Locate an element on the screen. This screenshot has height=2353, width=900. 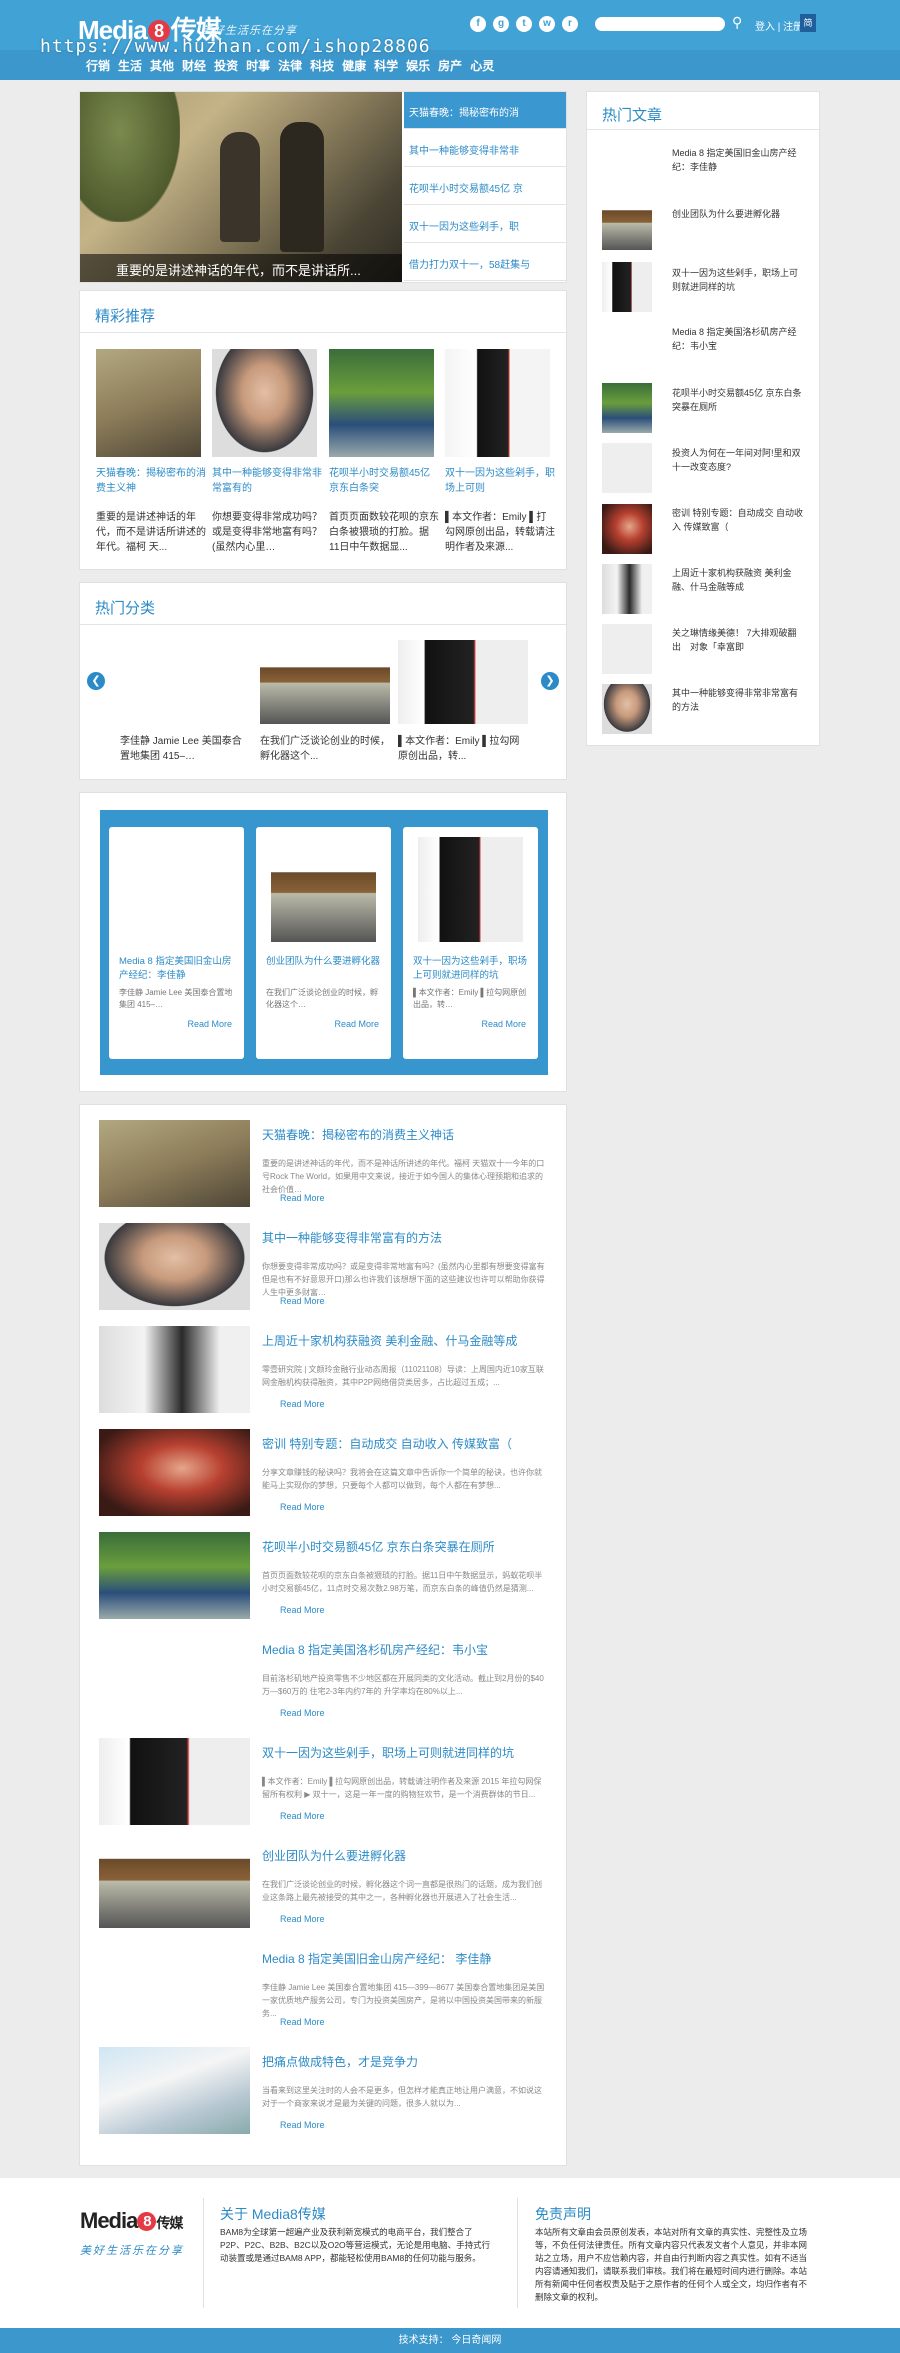
hot-article-title: 上周近十家机构获融资 美利金融、什马金融等成 is located at coordinates (738, 580).